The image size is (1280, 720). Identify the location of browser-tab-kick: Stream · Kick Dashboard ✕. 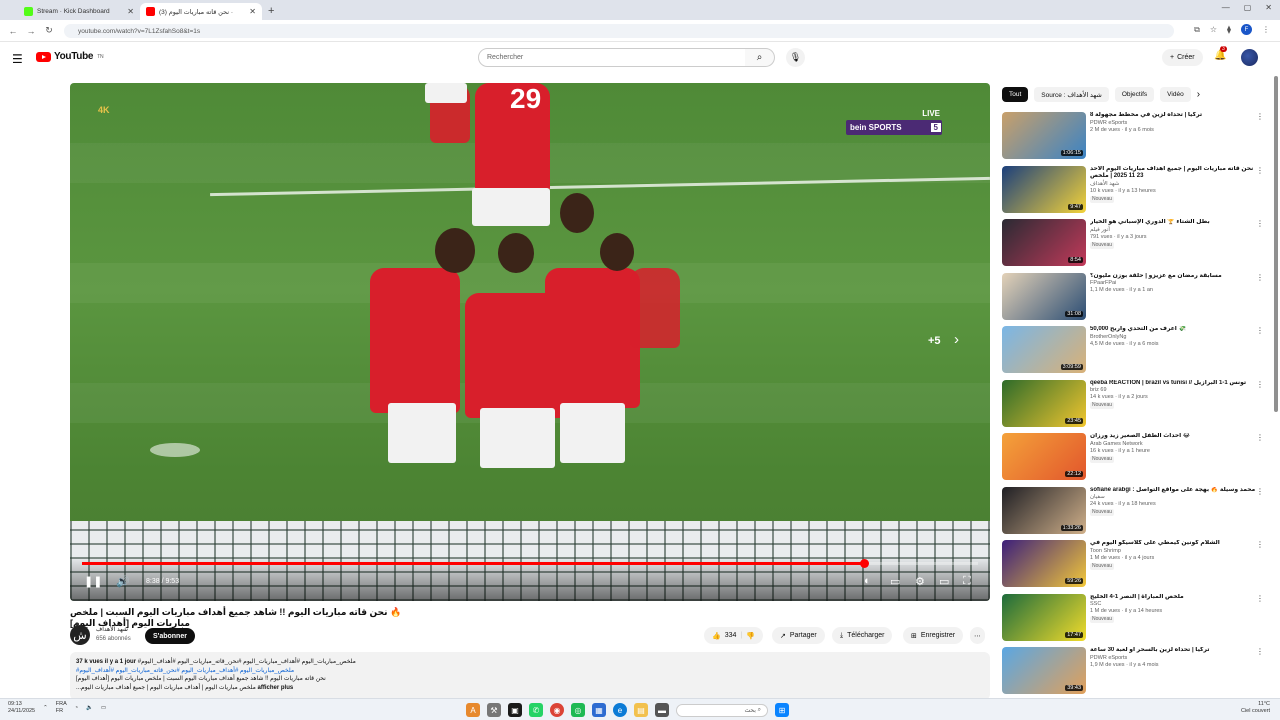
(79, 11).